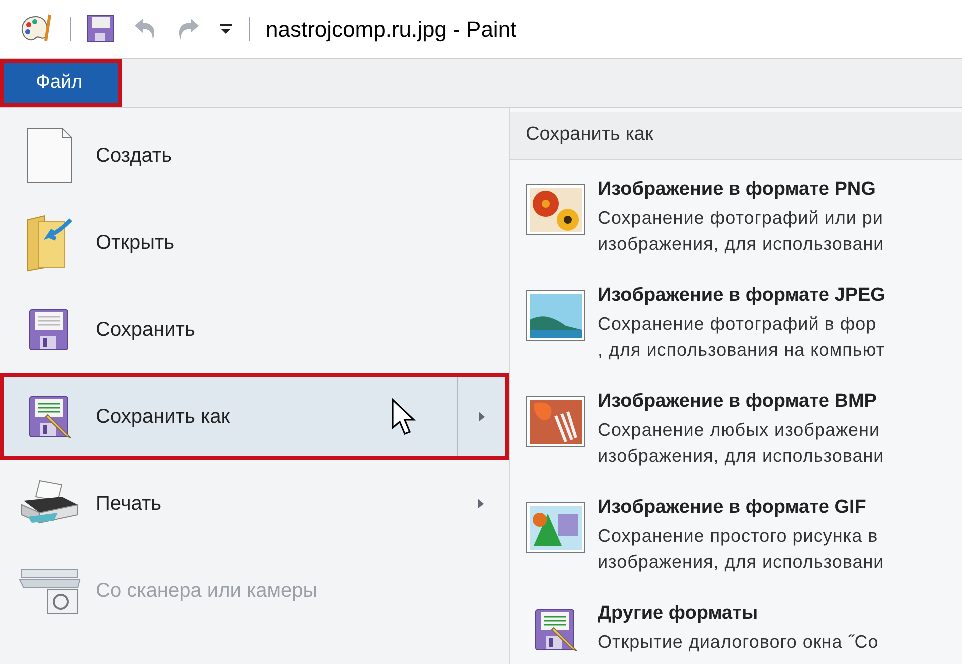 The width and height of the screenshot is (962, 664). What do you see at coordinates (738, 642) in the screenshot?
I see `format-description: Открытие диалогового окна ˝Со` at bounding box center [738, 642].